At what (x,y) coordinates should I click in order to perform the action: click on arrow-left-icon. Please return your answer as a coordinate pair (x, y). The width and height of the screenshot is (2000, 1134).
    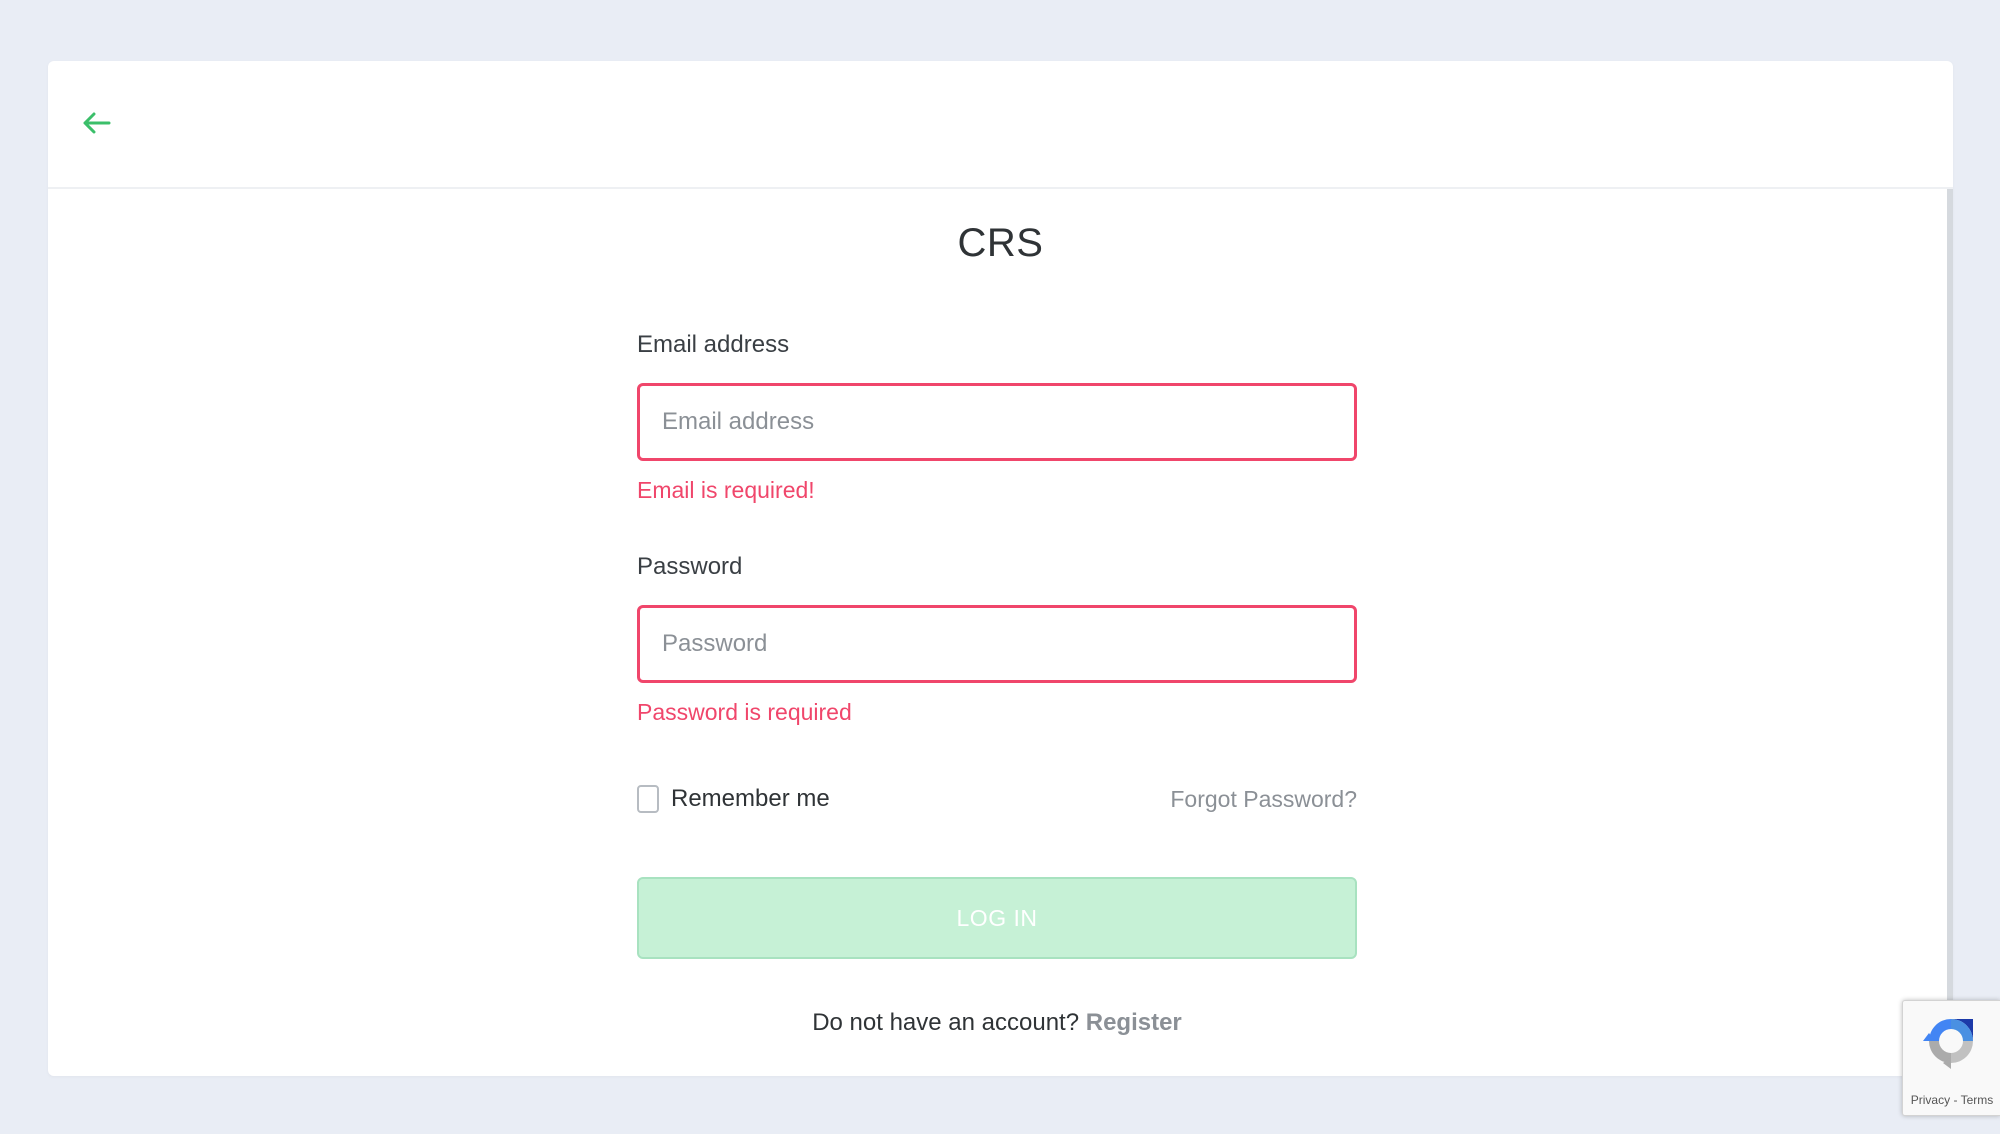
    Looking at the image, I should click on (97, 123).